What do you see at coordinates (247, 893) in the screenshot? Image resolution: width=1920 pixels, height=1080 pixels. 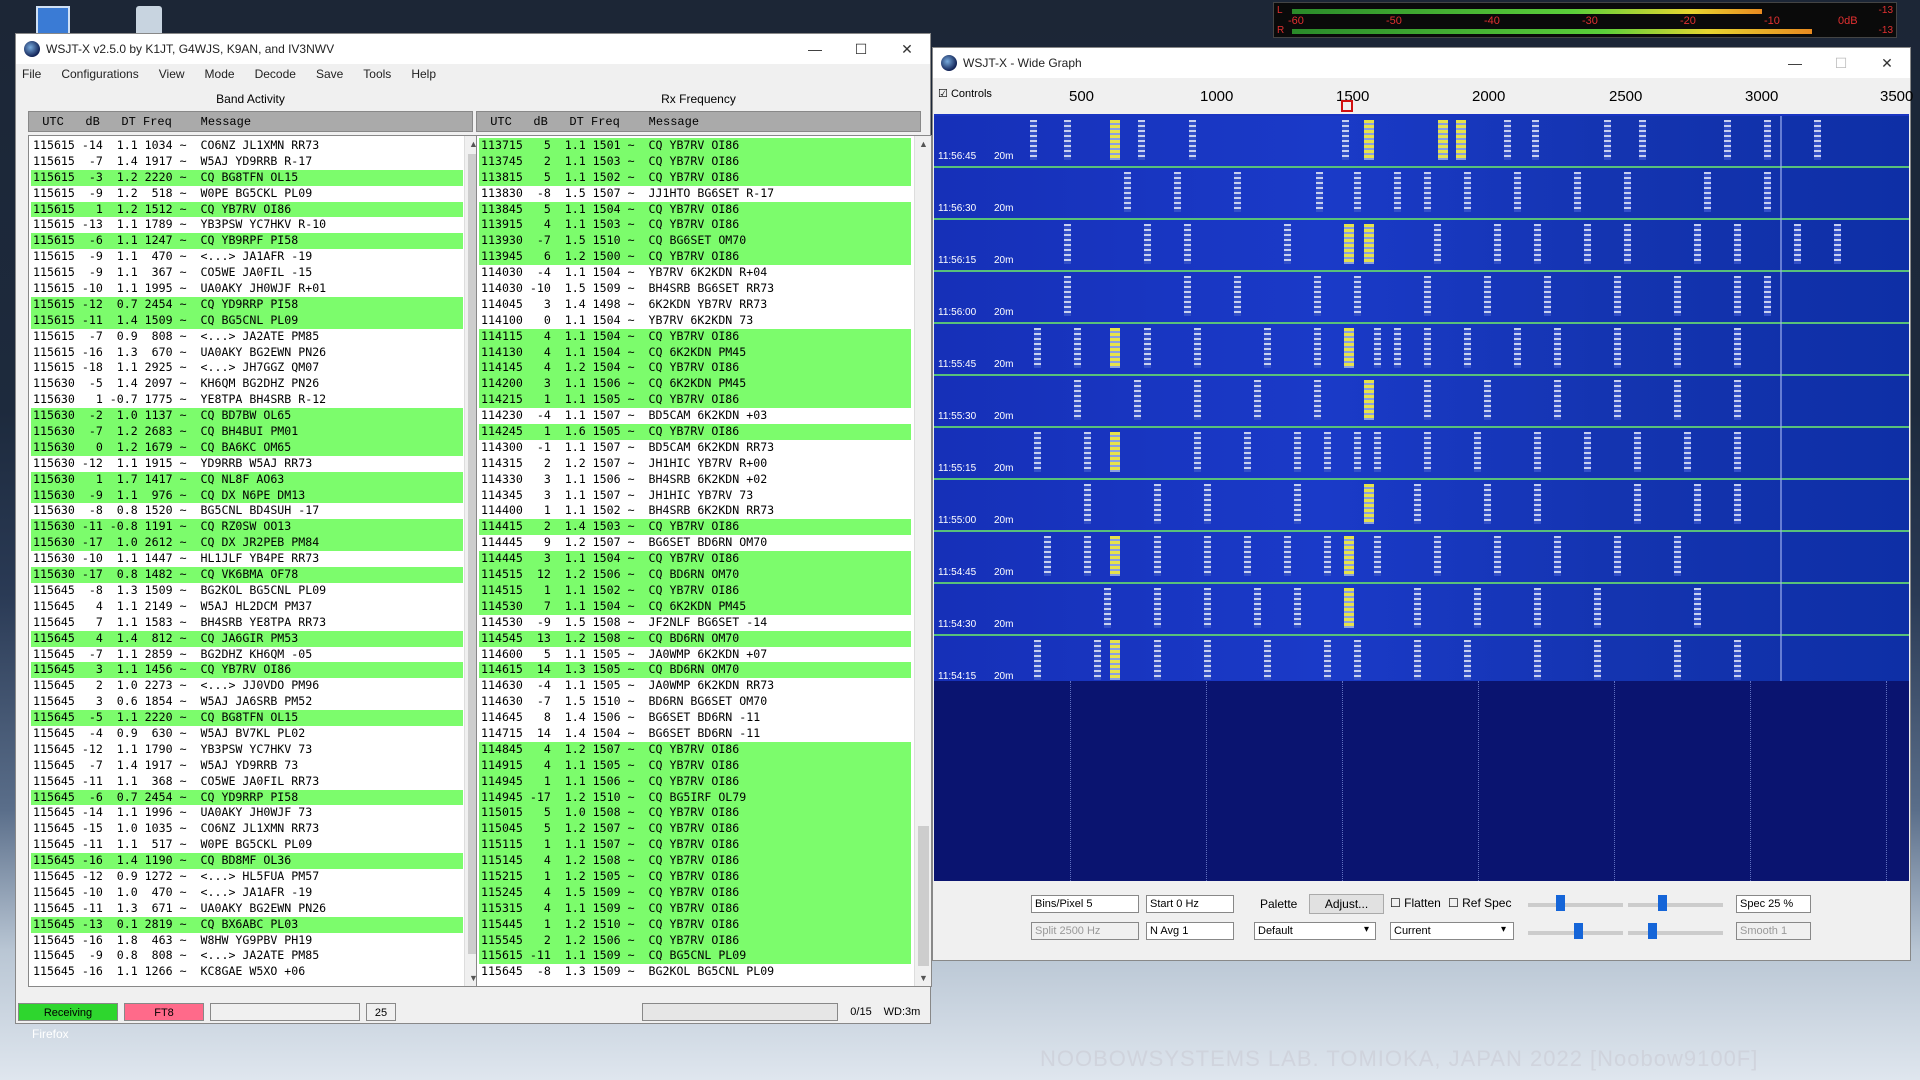 I see `decode-row: 115645 -10 1.0 470 ~ <...> JA1AFR -19` at bounding box center [247, 893].